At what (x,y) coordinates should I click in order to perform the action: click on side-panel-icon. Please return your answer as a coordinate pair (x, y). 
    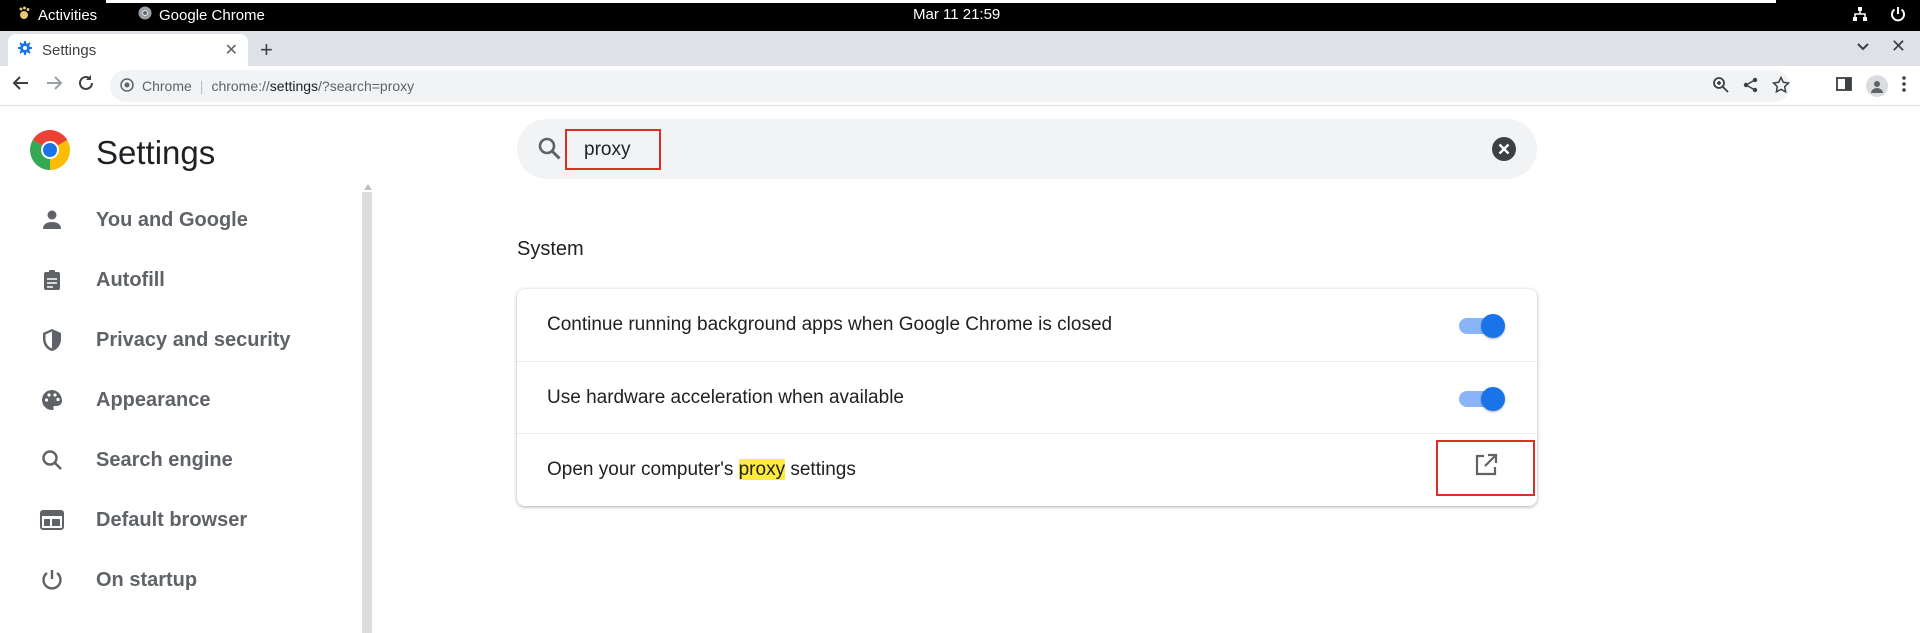
    Looking at the image, I should click on (1844, 86).